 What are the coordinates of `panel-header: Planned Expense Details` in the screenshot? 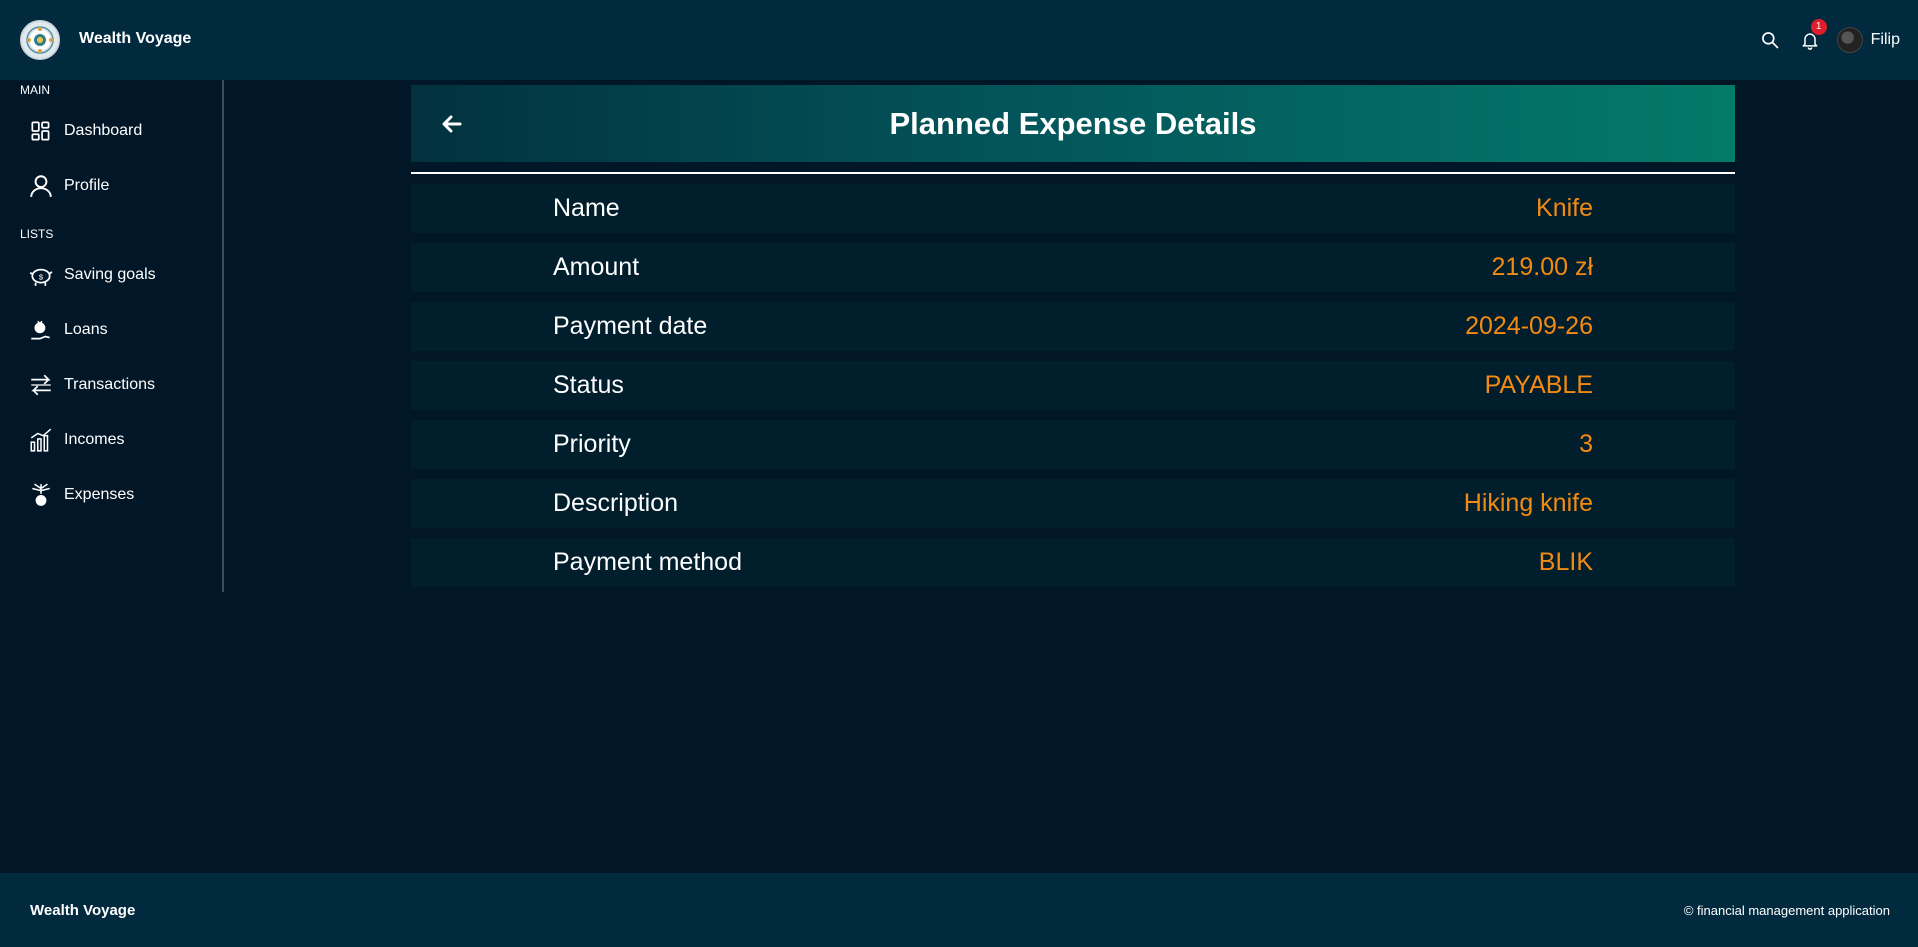 It's located at (1073, 123).